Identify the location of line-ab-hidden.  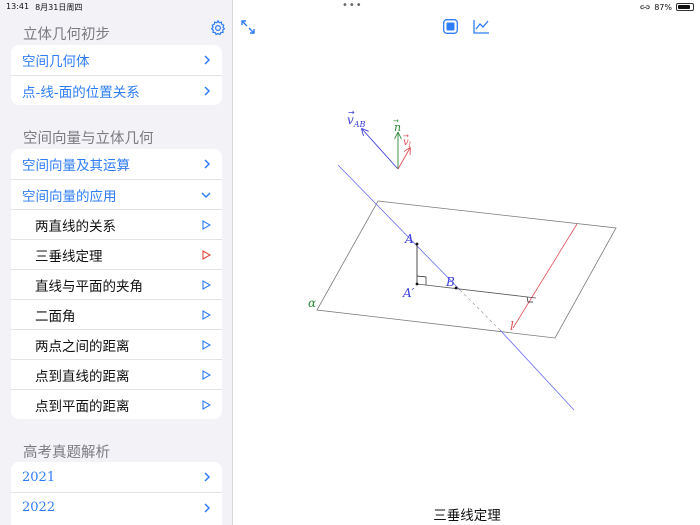
(480, 310).